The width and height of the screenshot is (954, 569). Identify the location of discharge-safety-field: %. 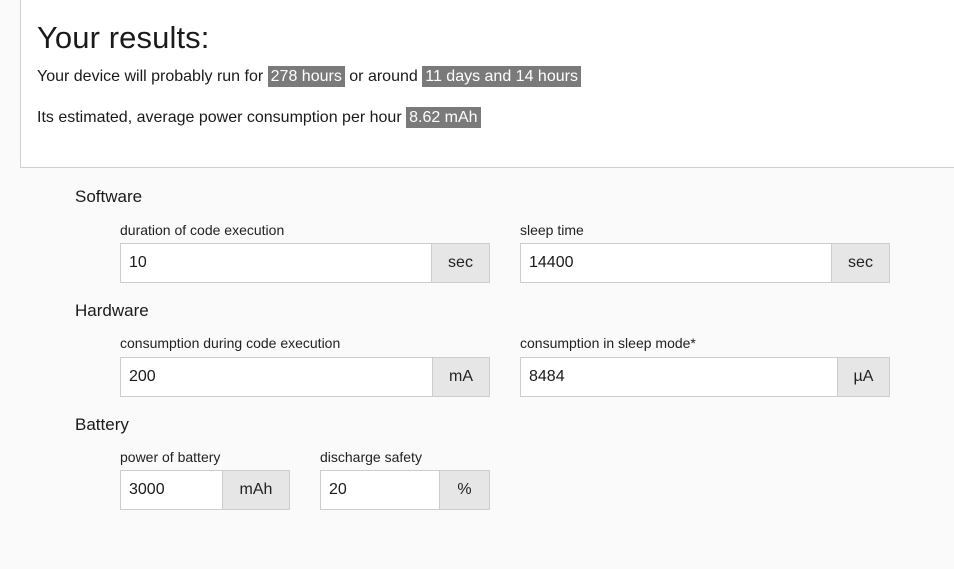
(405, 490).